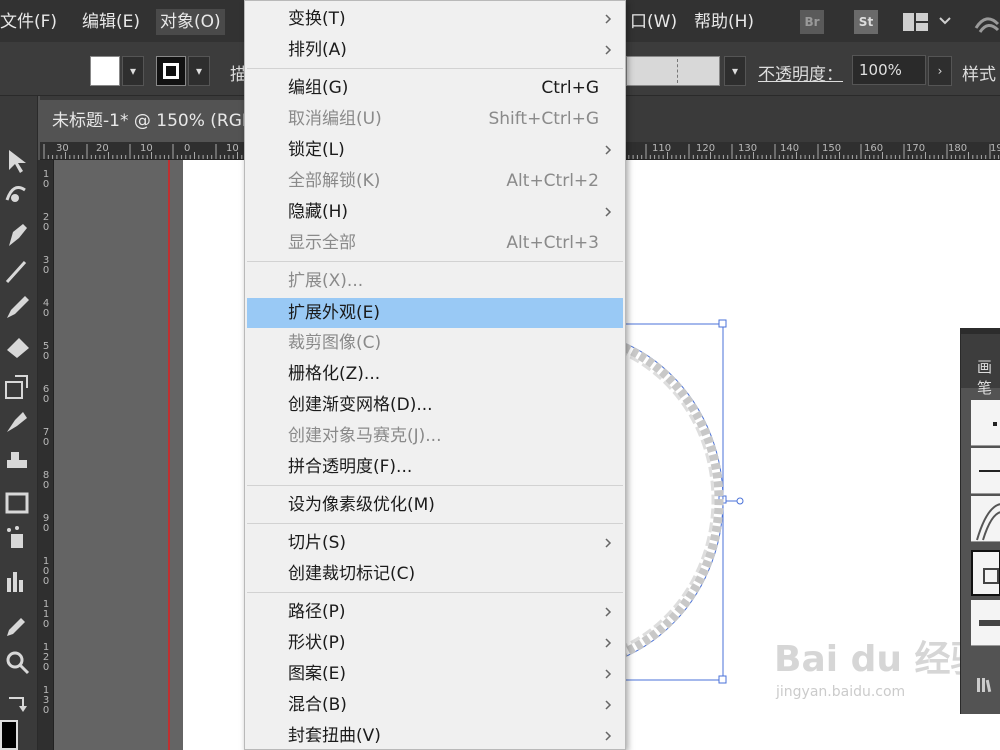 This screenshot has height=750, width=1000. Describe the element at coordinates (435, 313) in the screenshot. I see `menu-item-expand-appearance: 扩展外观(E)` at that location.